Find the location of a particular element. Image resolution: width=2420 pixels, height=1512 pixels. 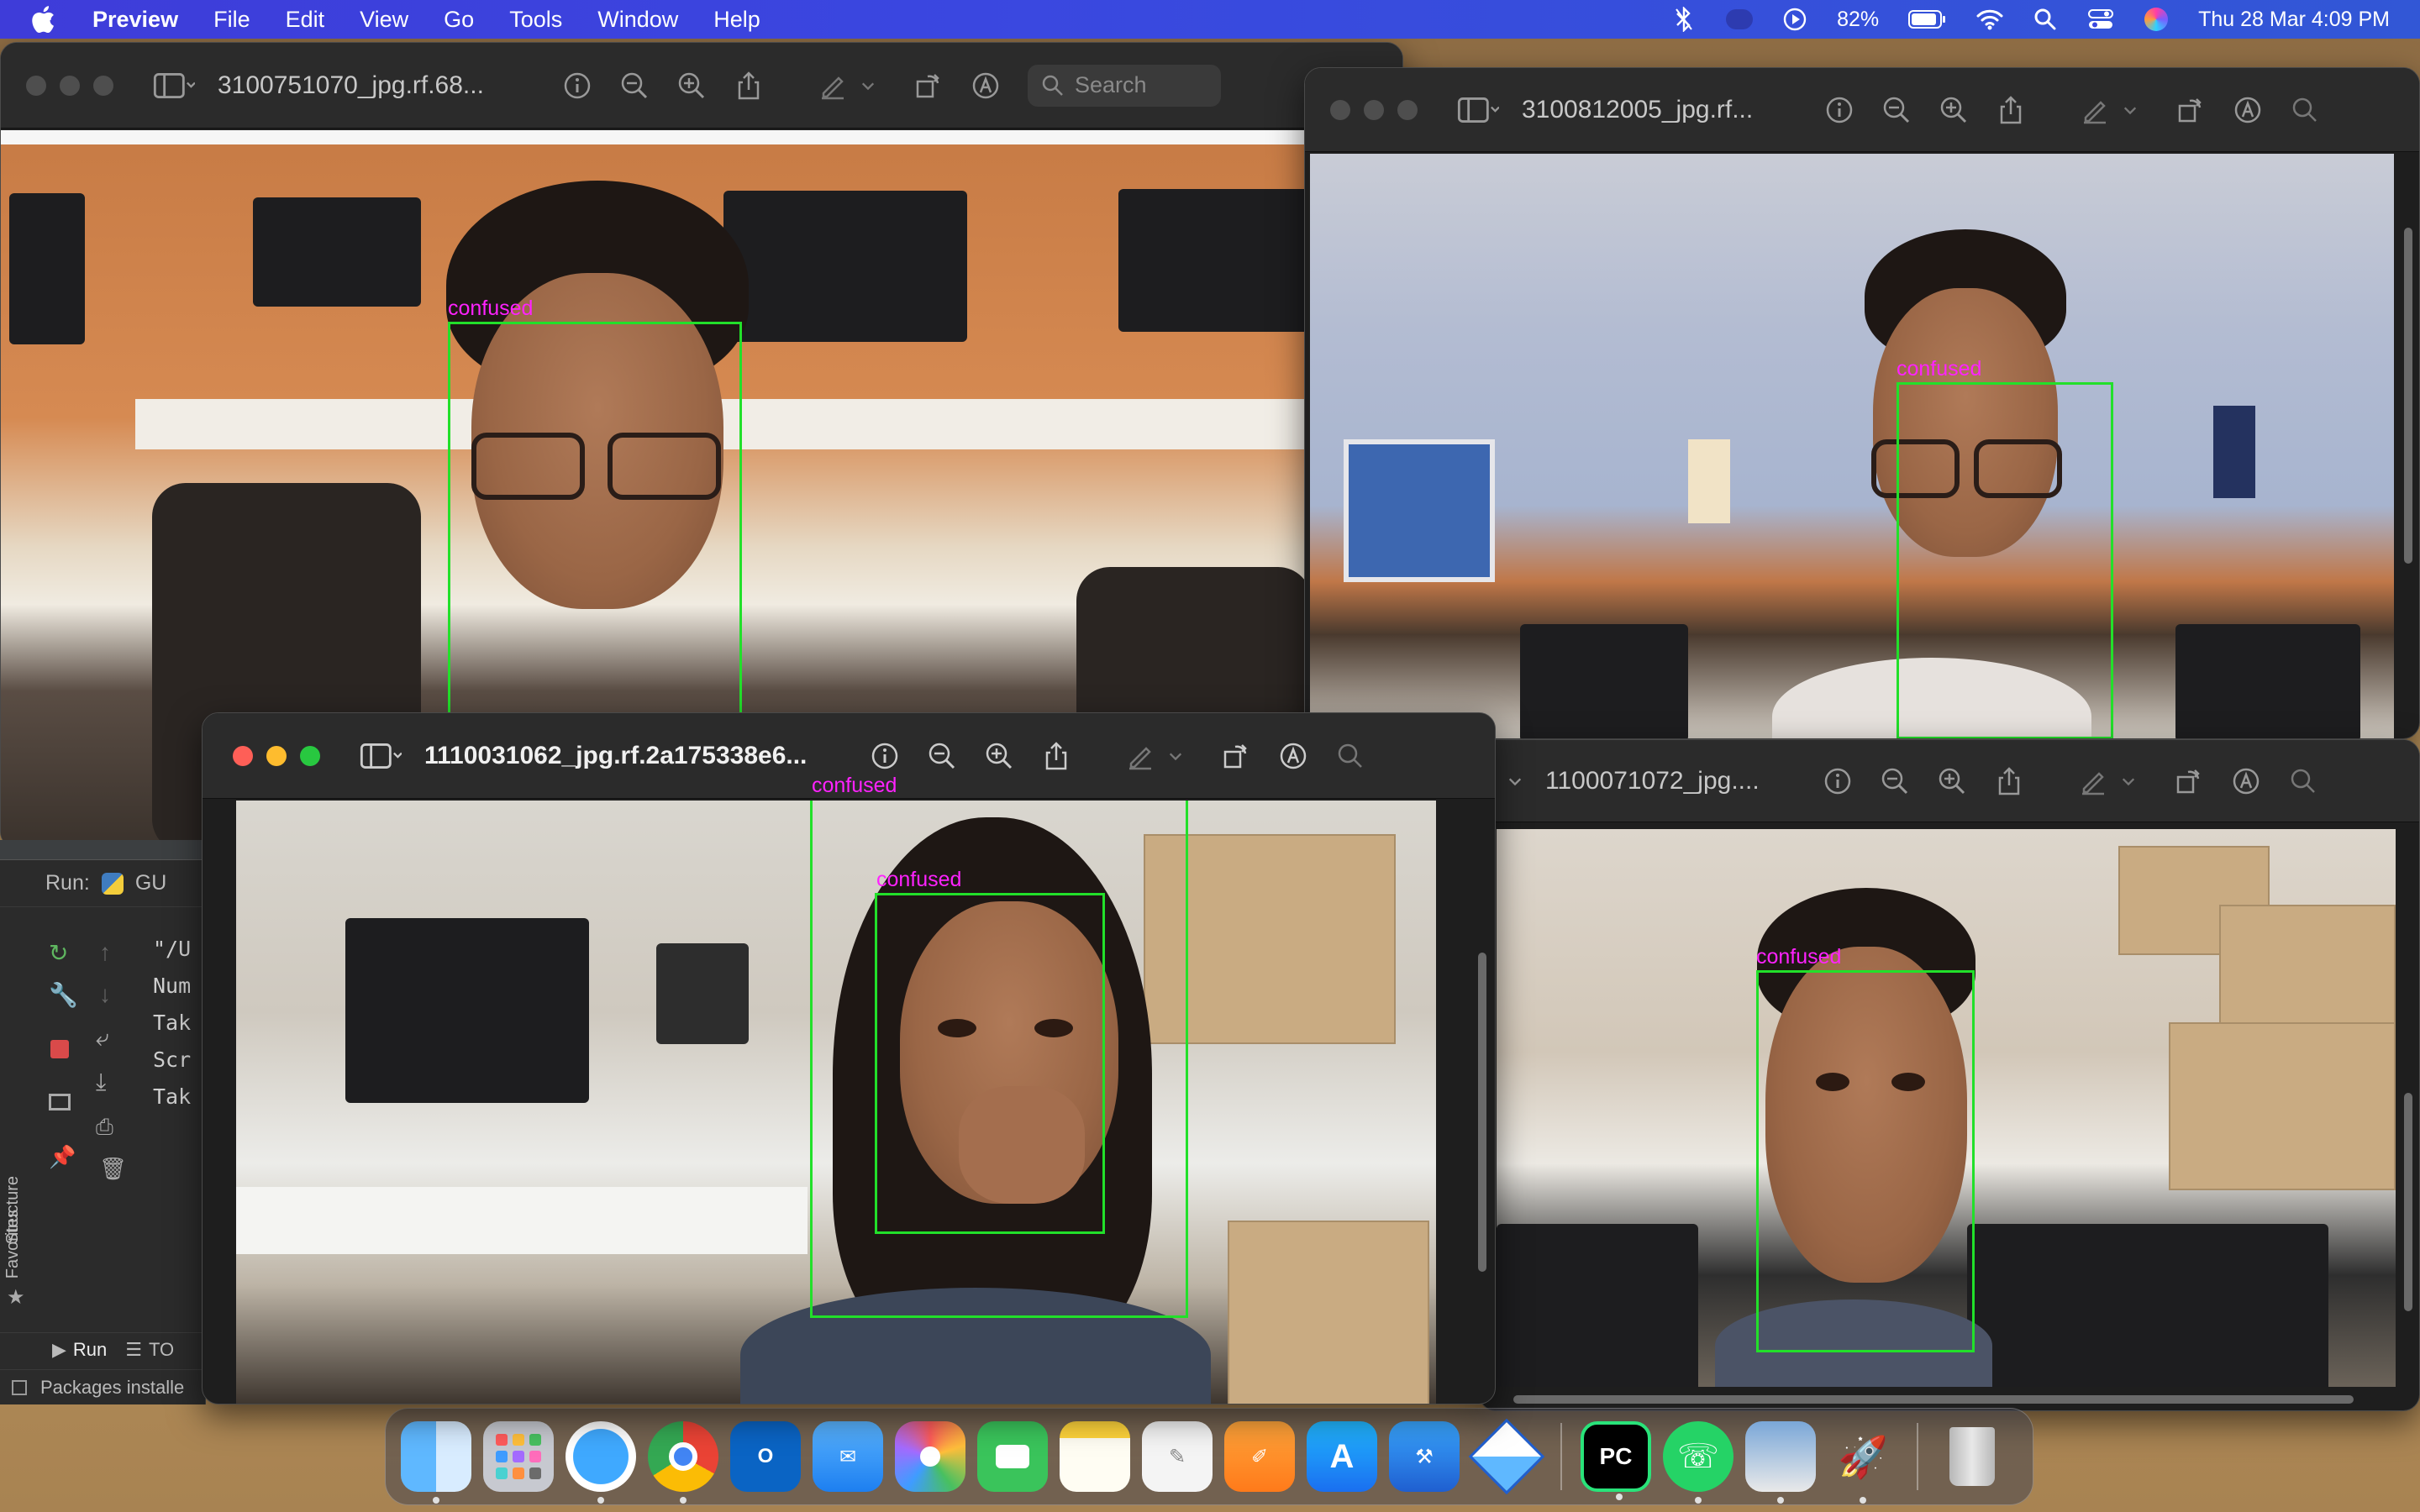

spotlight-search-icon is located at coordinates (2045, 19).